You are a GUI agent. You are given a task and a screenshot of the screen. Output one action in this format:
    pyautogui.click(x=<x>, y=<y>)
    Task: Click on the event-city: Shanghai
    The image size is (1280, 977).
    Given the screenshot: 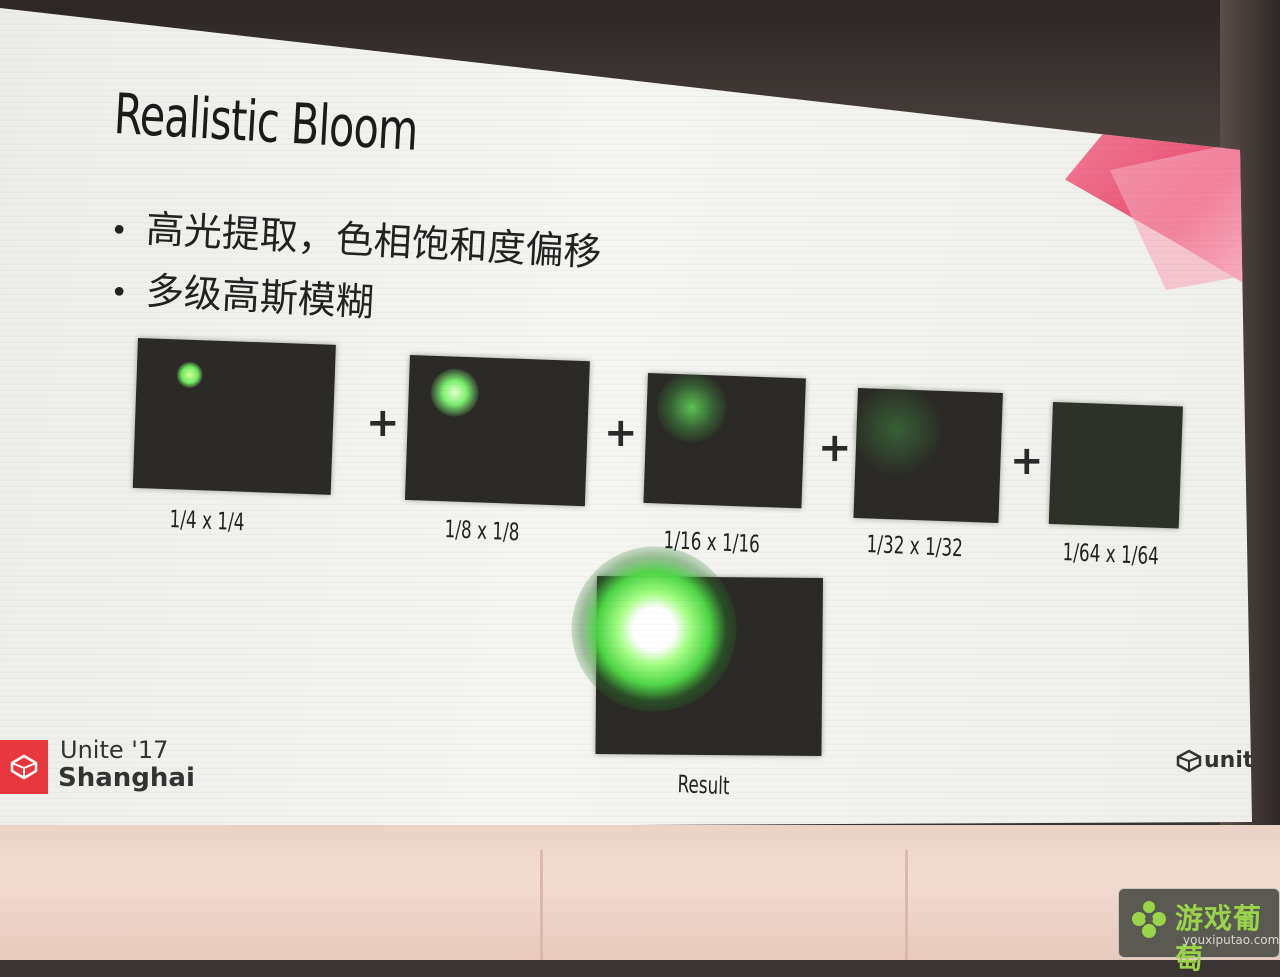 What is the action you would take?
    pyautogui.click(x=126, y=778)
    